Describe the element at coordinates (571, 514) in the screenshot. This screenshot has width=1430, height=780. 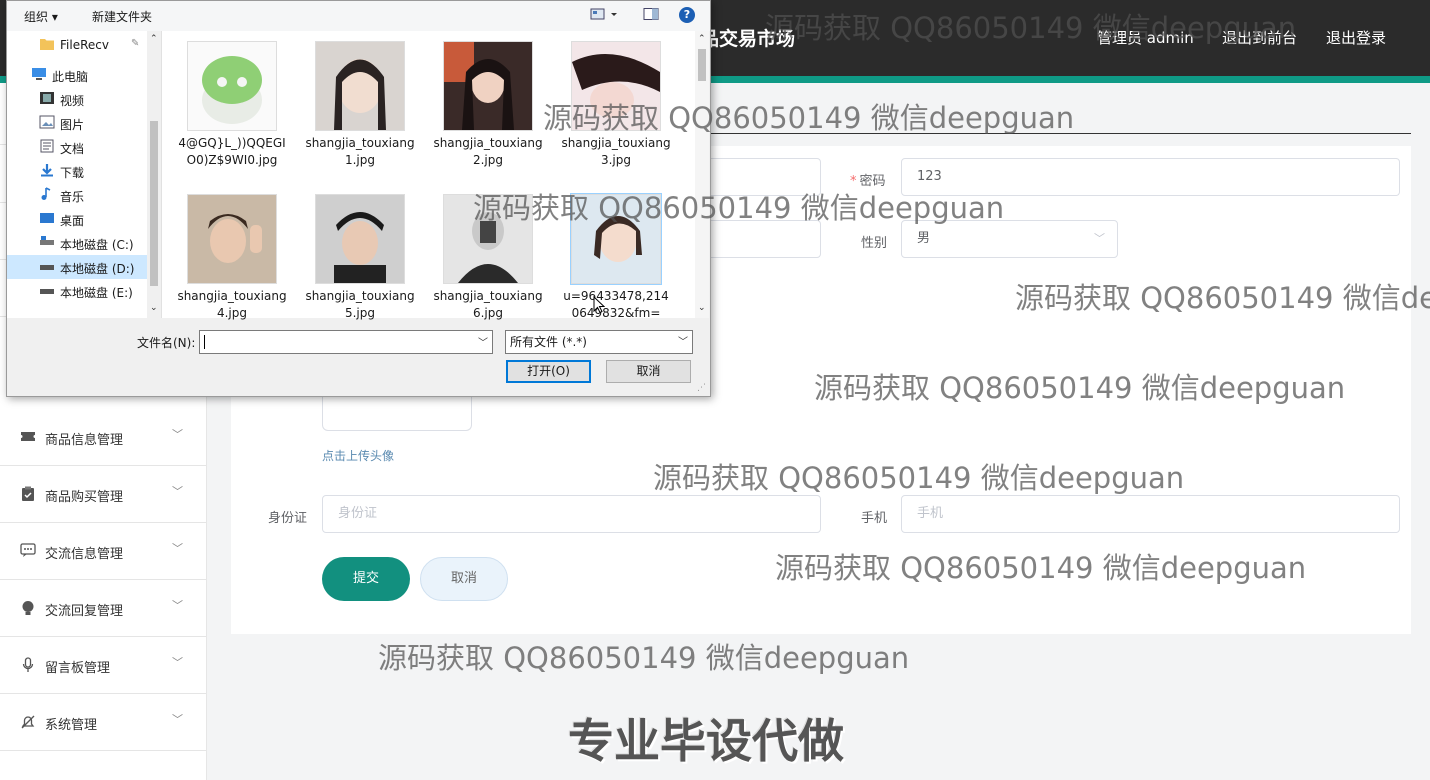
I see `id-card-field: 身份证` at that location.